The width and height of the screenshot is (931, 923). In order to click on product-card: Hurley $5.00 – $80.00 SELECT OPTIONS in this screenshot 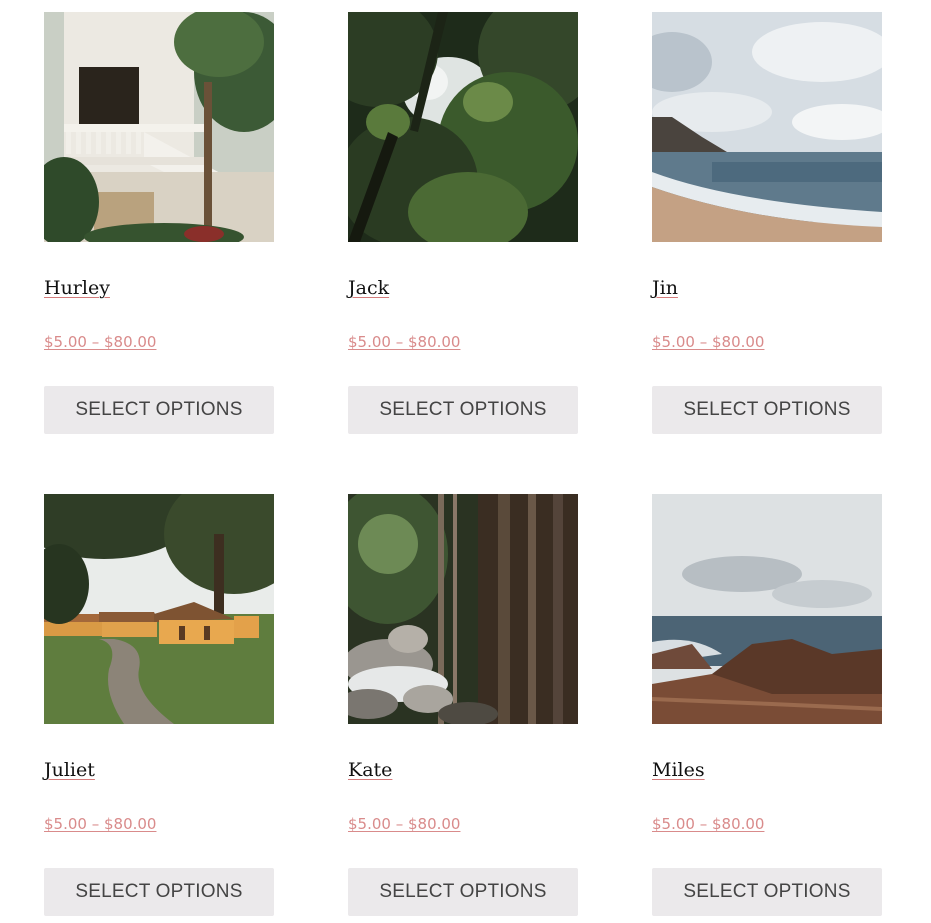, I will do `click(159, 223)`.